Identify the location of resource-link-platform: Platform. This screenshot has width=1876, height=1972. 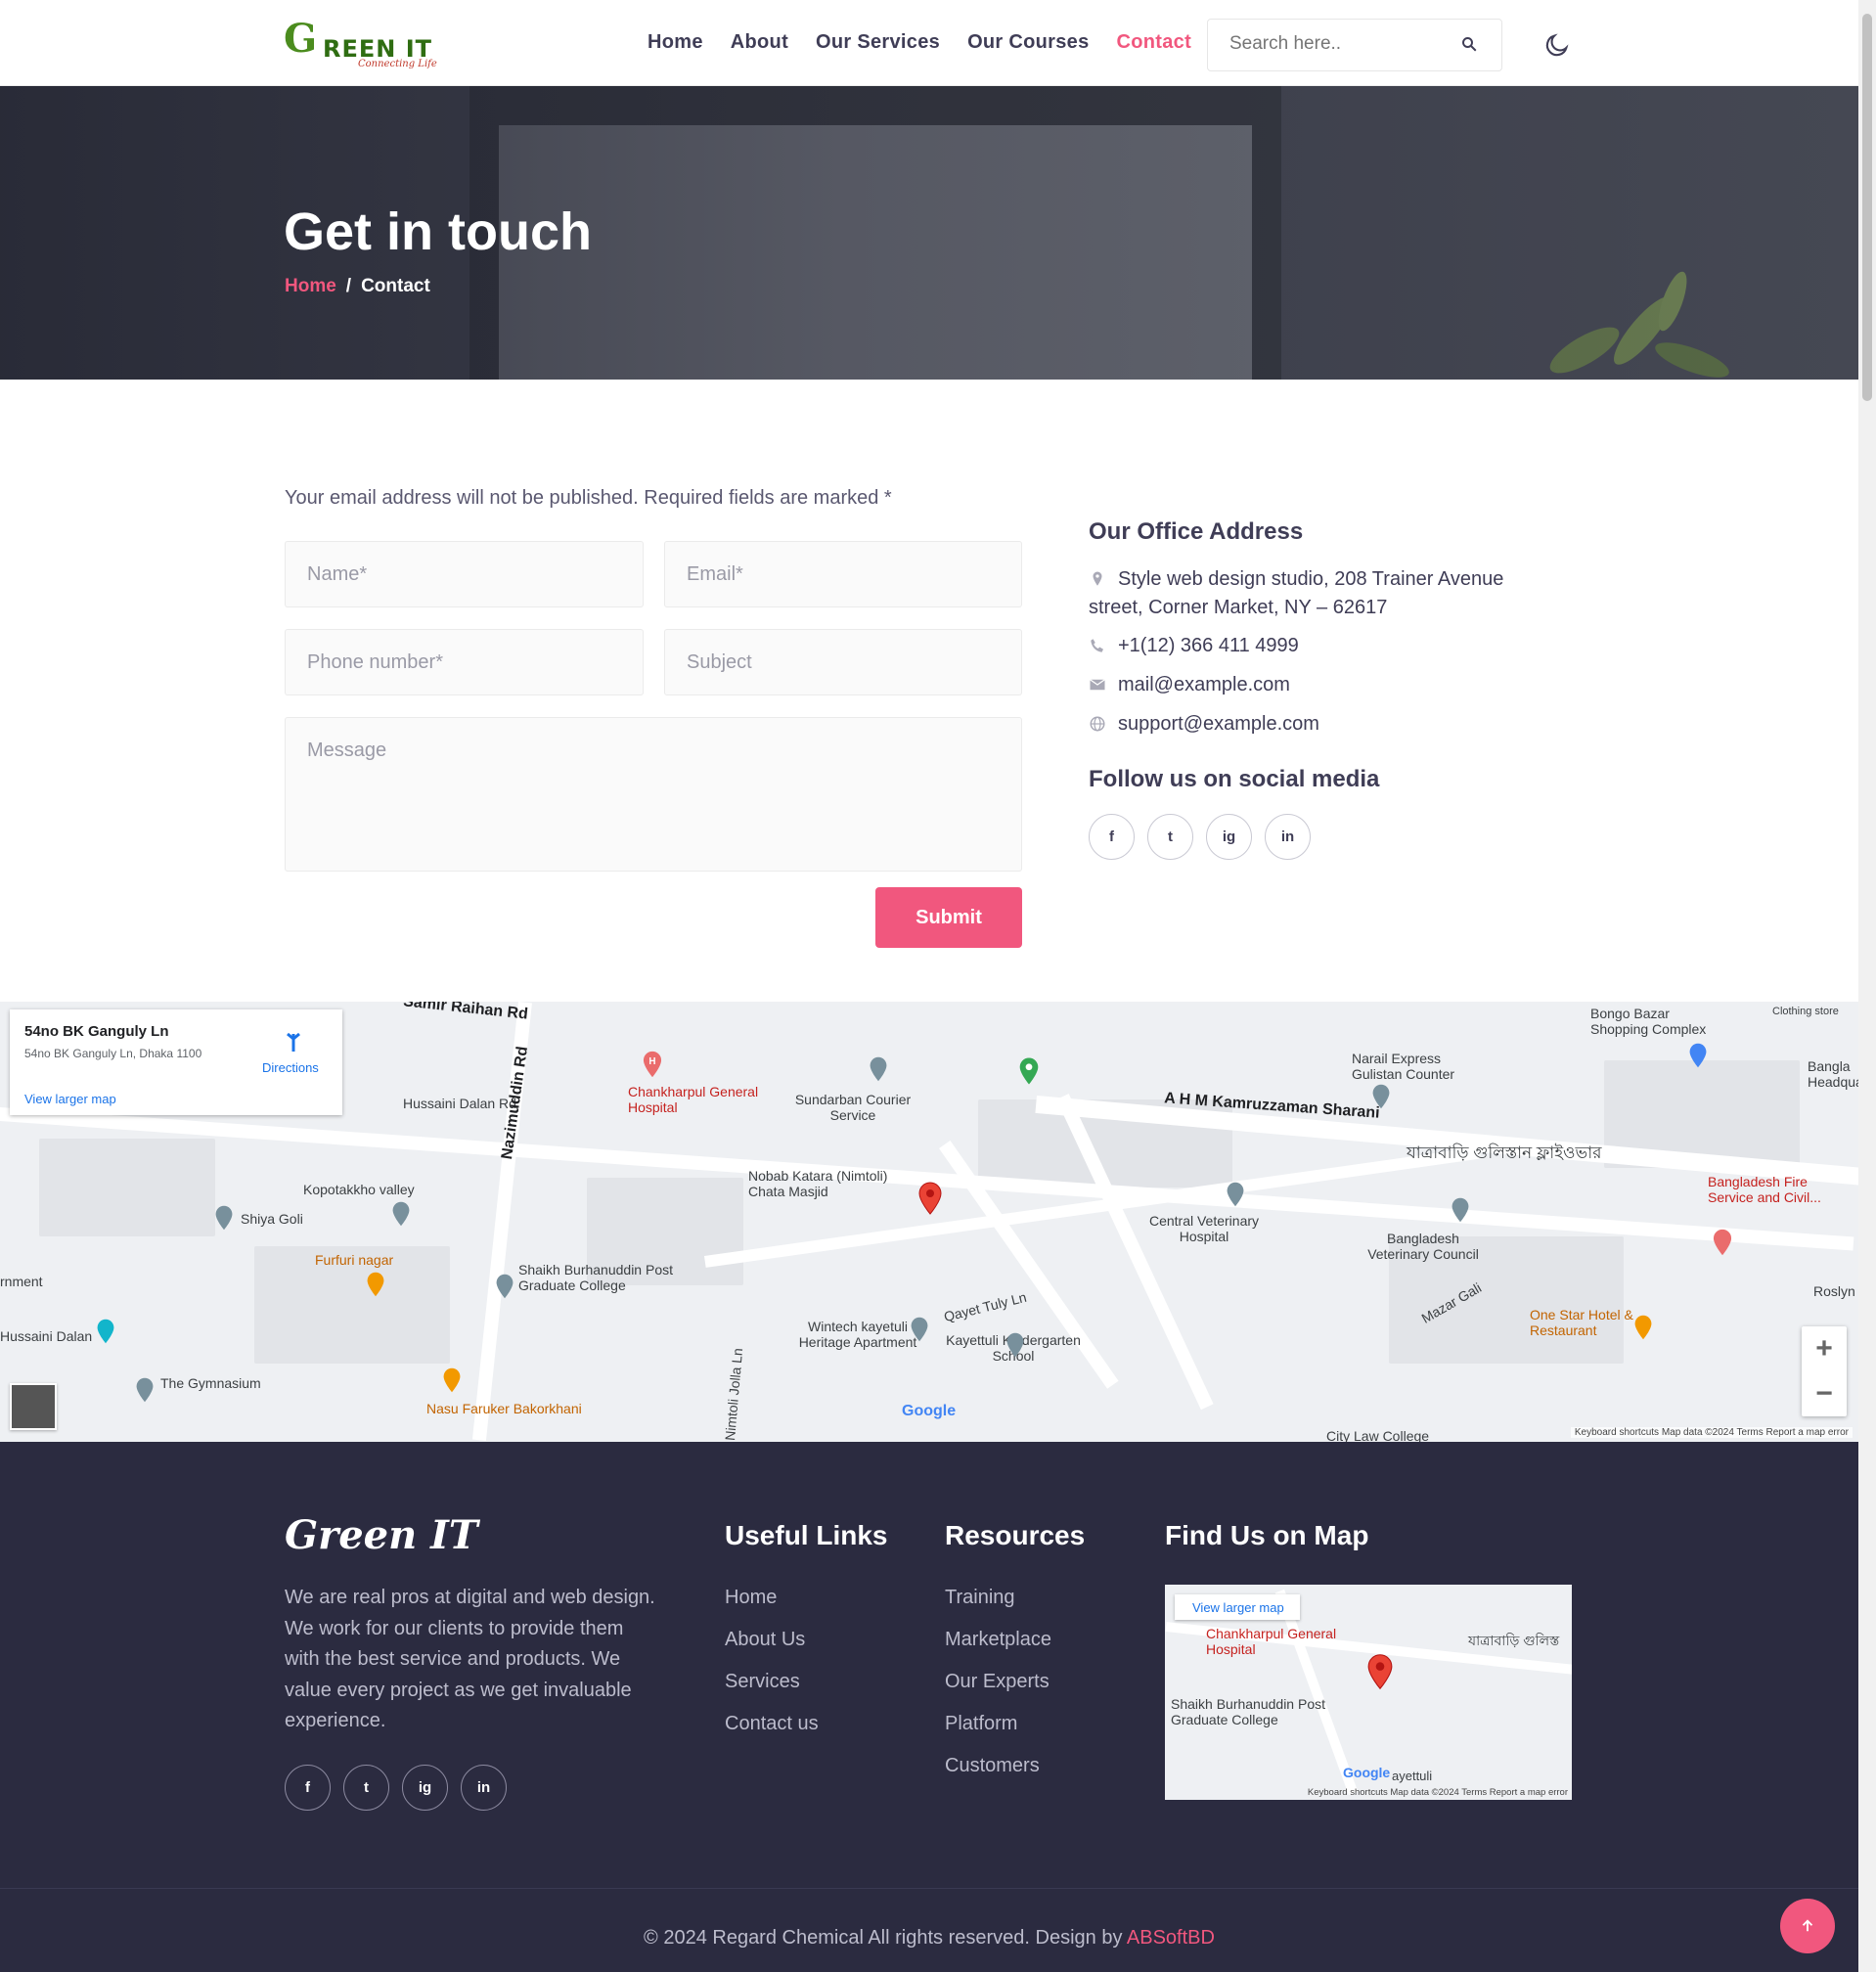
(998, 1734).